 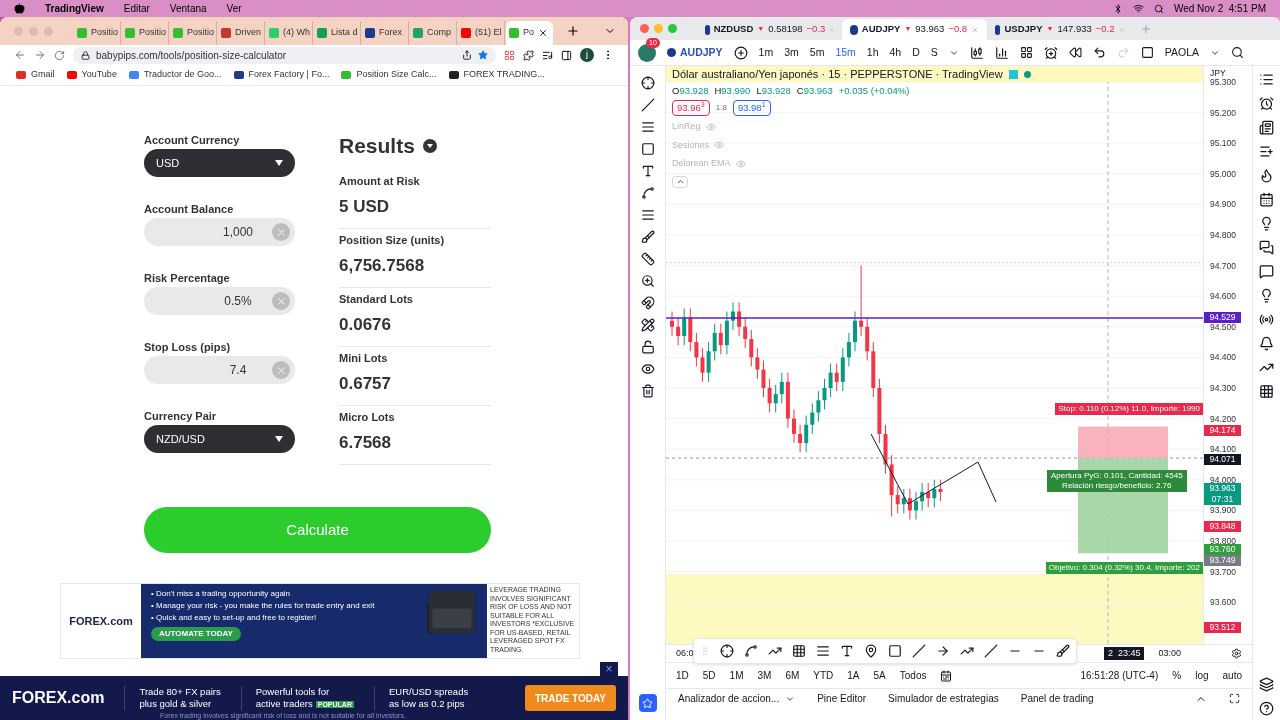 I want to click on idea-icon, so click(x=1266, y=295).